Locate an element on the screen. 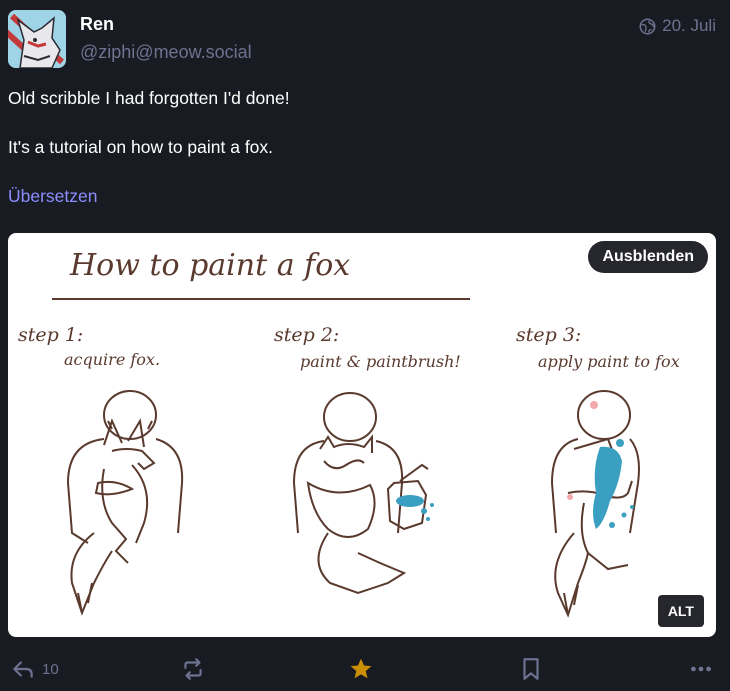 This screenshot has height=691, width=730. reply-icon is located at coordinates (23, 669).